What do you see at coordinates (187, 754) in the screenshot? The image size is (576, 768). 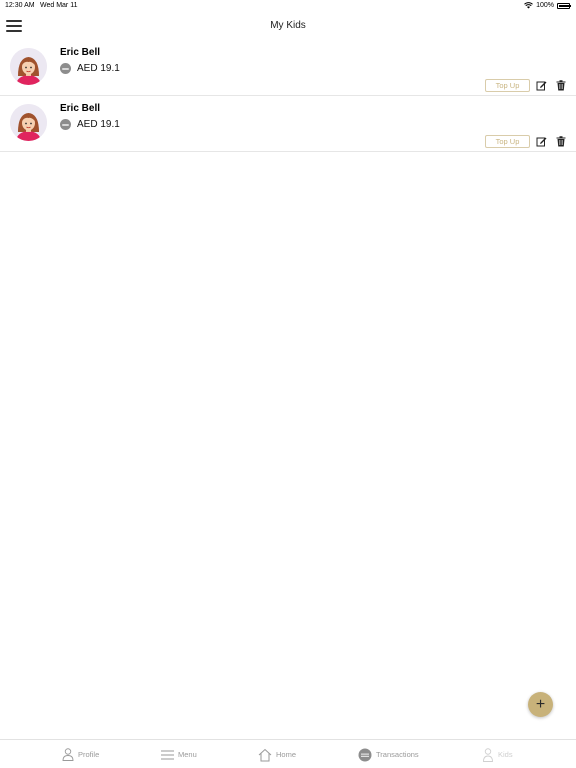 I see `tab-label: Menu` at bounding box center [187, 754].